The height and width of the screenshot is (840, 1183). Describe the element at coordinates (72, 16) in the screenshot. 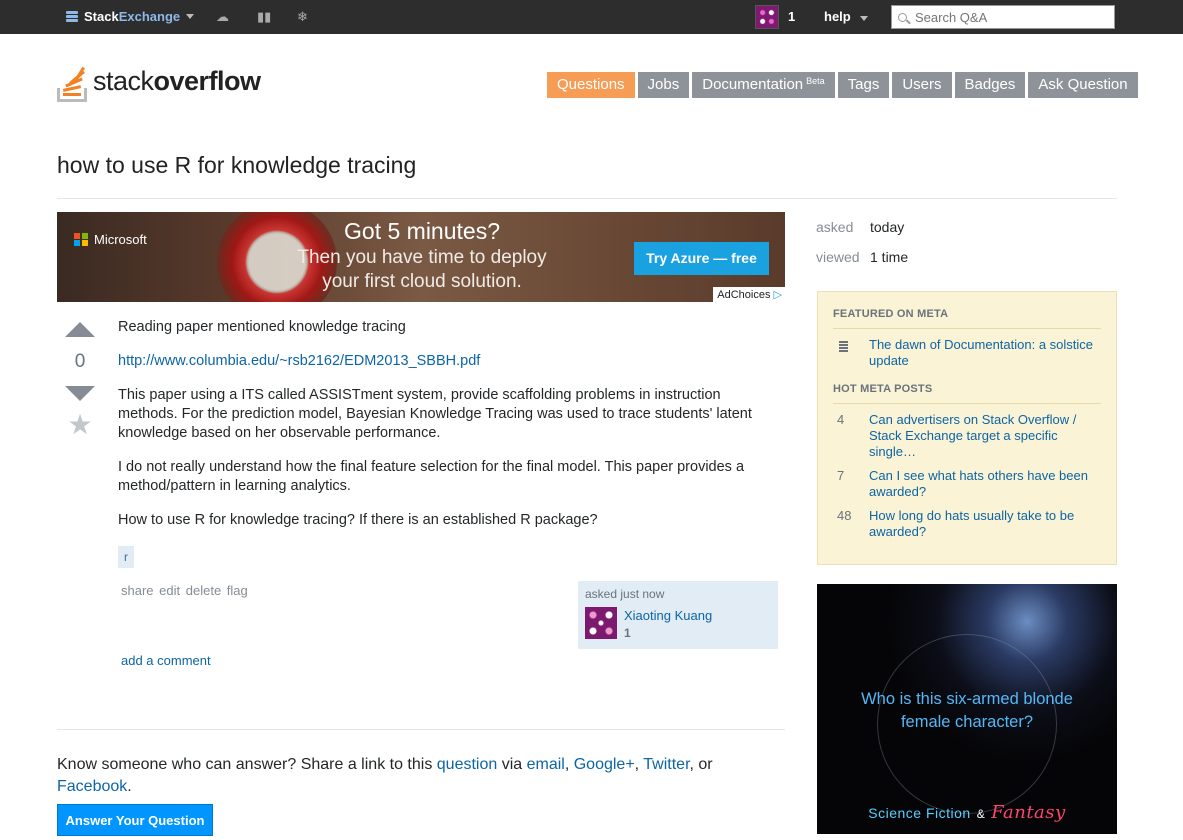

I see `stackexchange-icon` at that location.